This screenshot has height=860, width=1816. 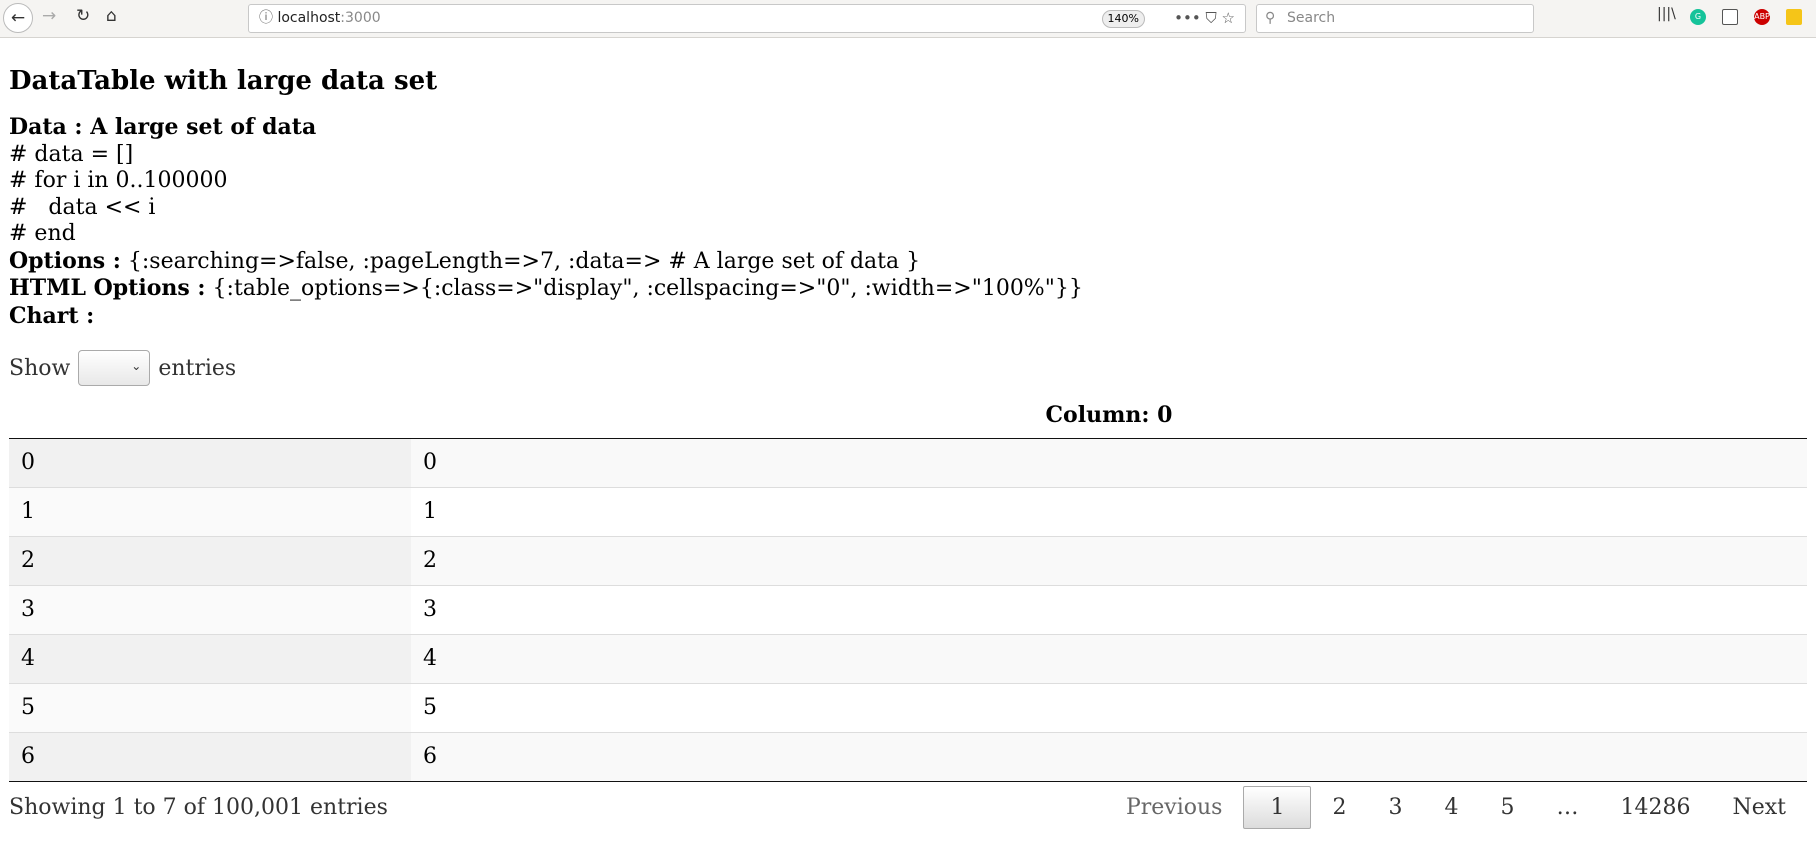 What do you see at coordinates (114, 368) in the screenshot?
I see `page-length-select: ⌄` at bounding box center [114, 368].